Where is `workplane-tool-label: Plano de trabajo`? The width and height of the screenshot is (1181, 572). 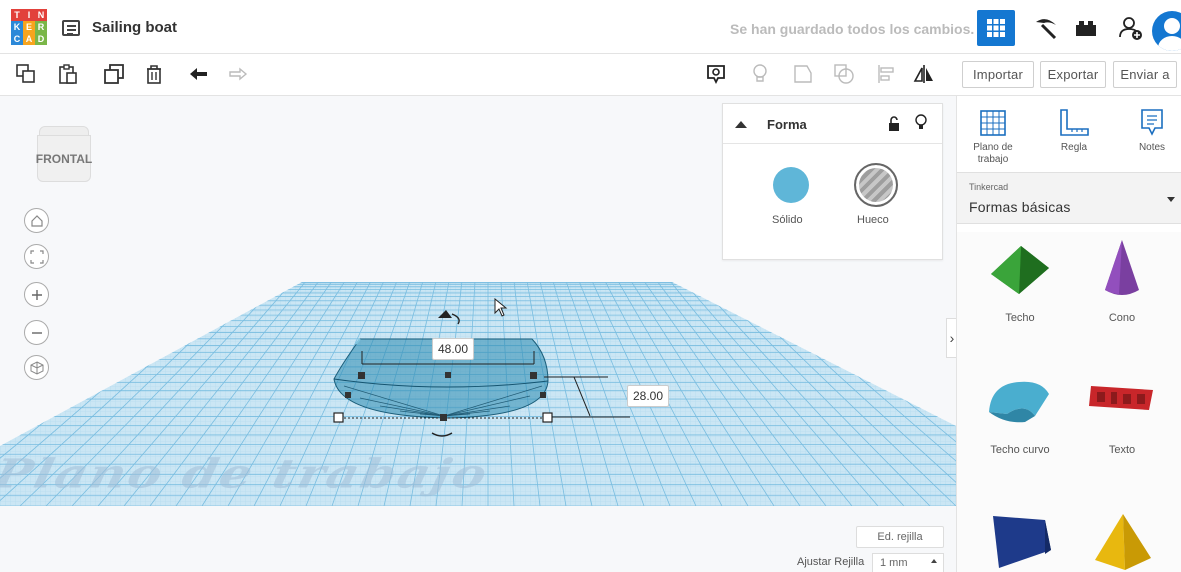
workplane-tool-label: Plano de trabajo is located at coordinates (993, 153).